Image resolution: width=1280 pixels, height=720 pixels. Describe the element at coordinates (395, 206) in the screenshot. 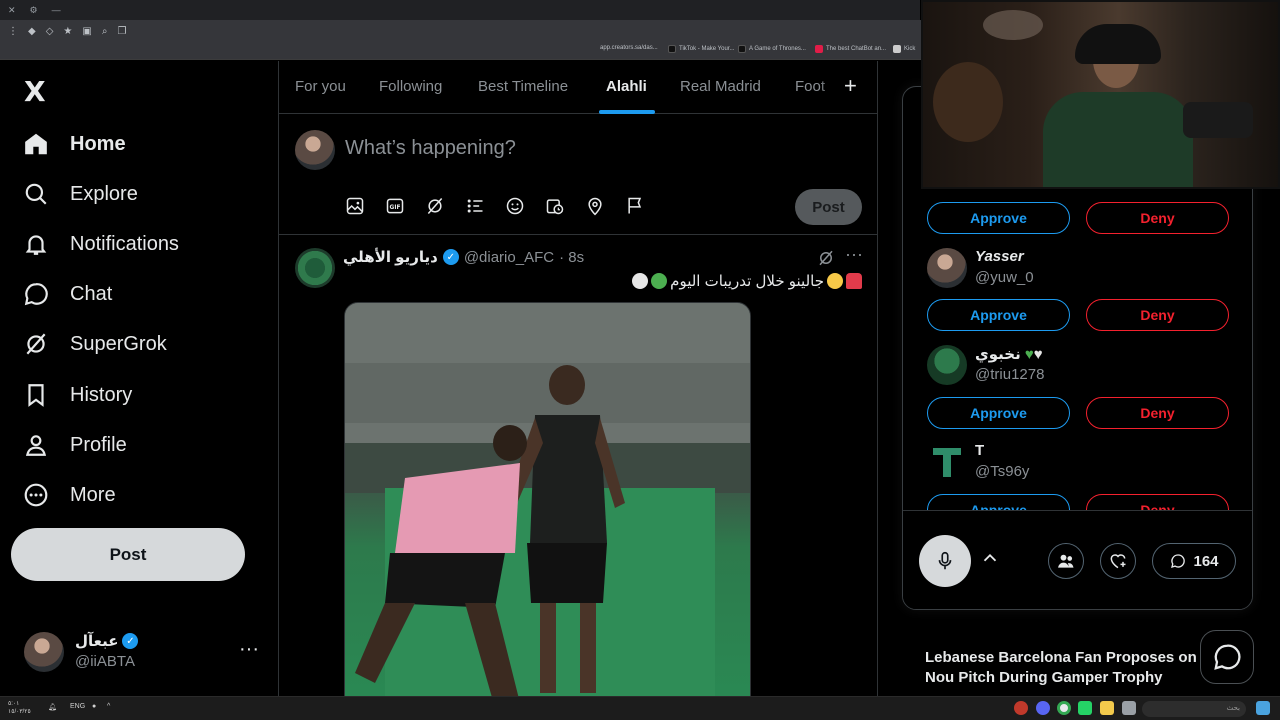

I see `gif-icon: GIF` at that location.